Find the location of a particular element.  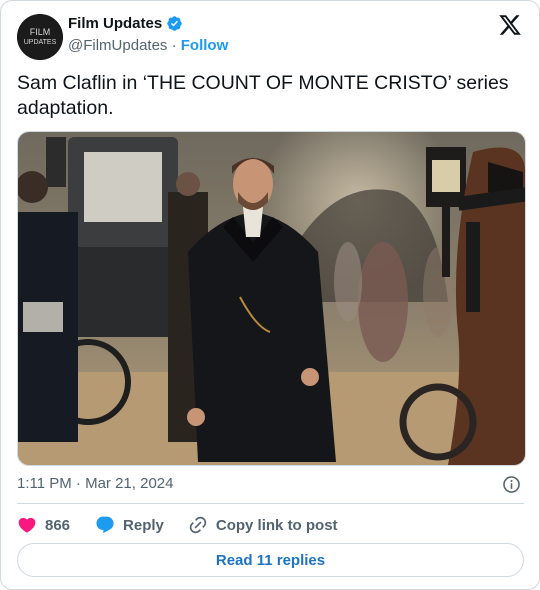

verified-badge-icon is located at coordinates (174, 23).